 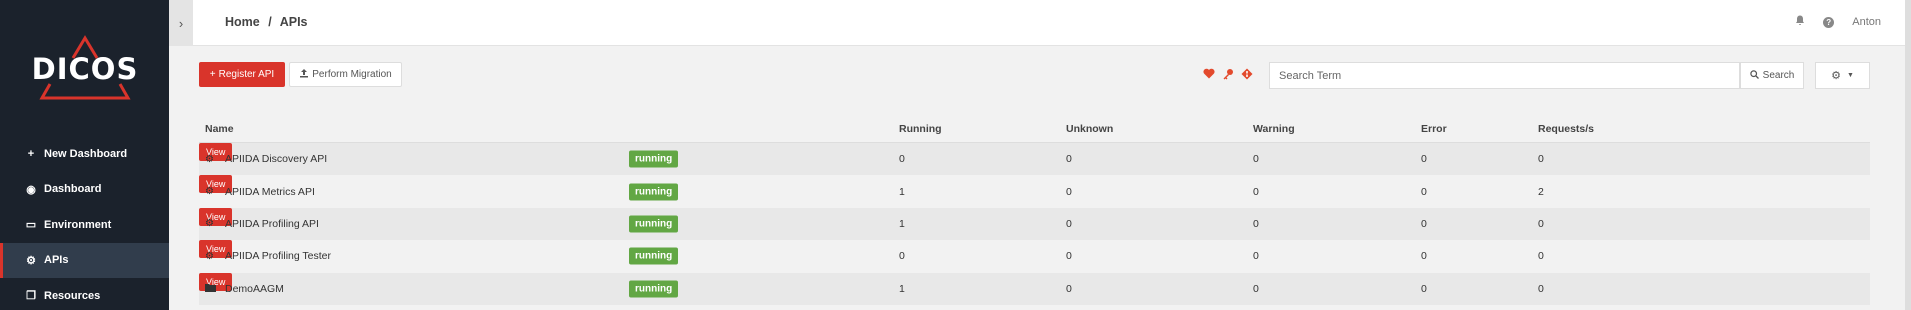 I want to click on sidebar-item-label: Resources, so click(x=72, y=295).